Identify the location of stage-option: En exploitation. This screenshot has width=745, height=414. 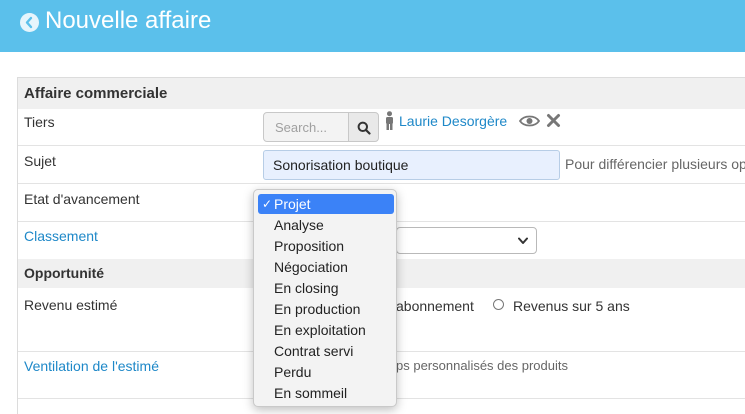
(326, 330).